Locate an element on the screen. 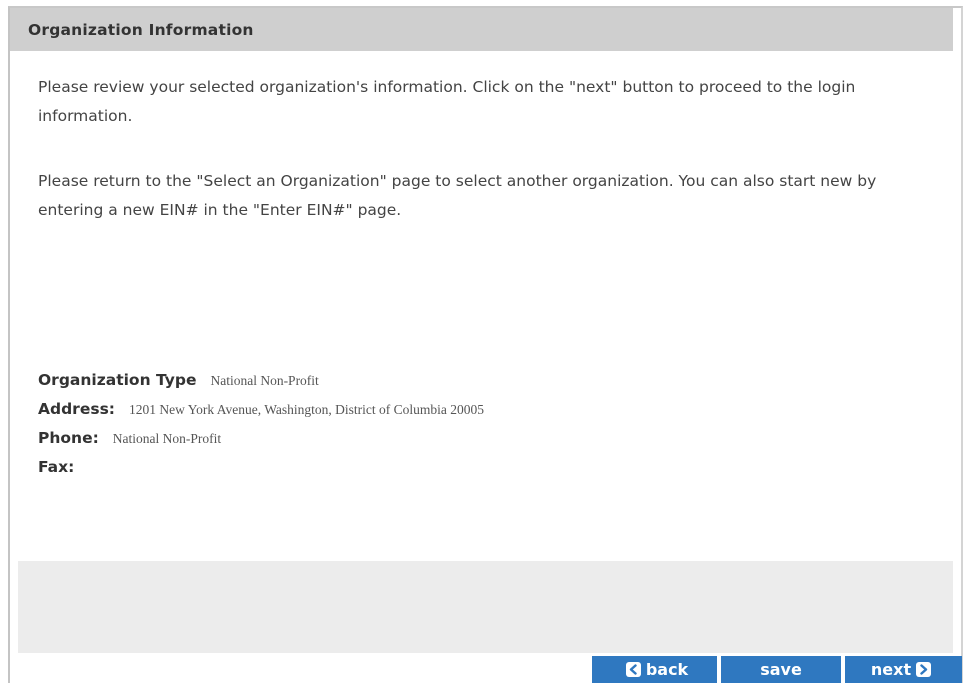 This screenshot has height=683, width=965. organization-type-row: Organization Type National Non-Profit is located at coordinates (488, 385).